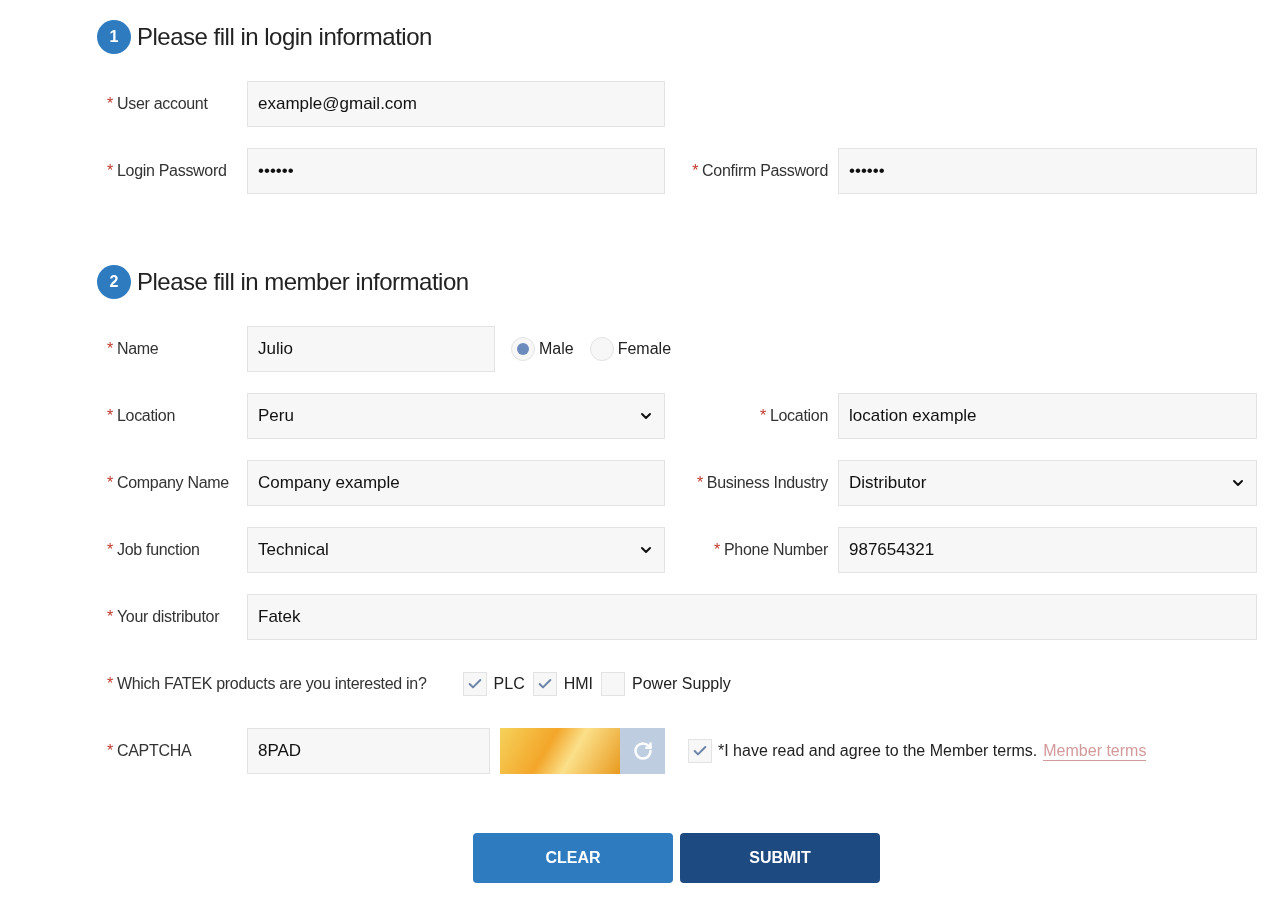  What do you see at coordinates (167, 171) in the screenshot?
I see `field-label: * Login Password` at bounding box center [167, 171].